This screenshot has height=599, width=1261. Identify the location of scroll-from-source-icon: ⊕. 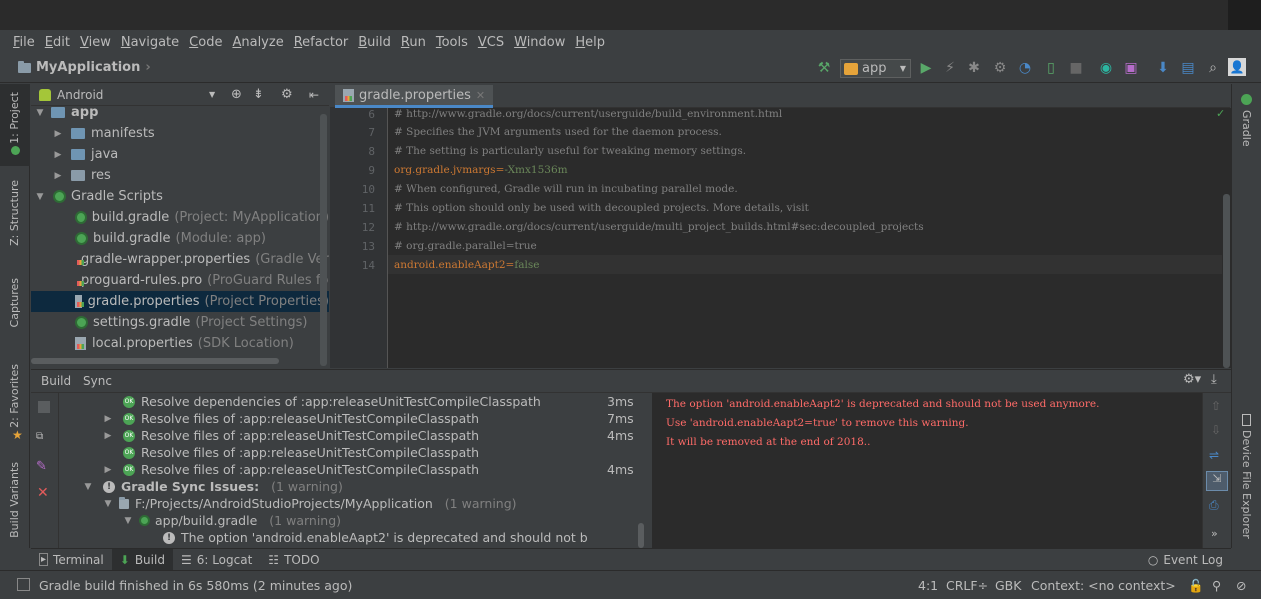
(236, 94).